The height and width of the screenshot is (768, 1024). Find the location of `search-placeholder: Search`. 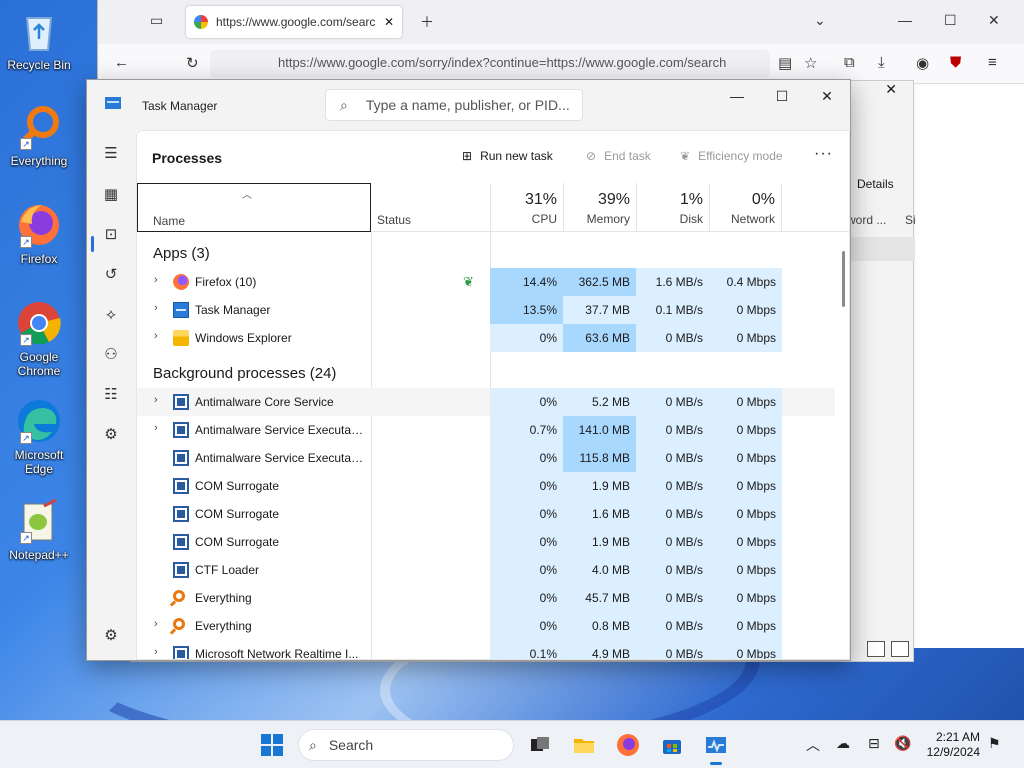

search-placeholder: Search is located at coordinates (351, 745).